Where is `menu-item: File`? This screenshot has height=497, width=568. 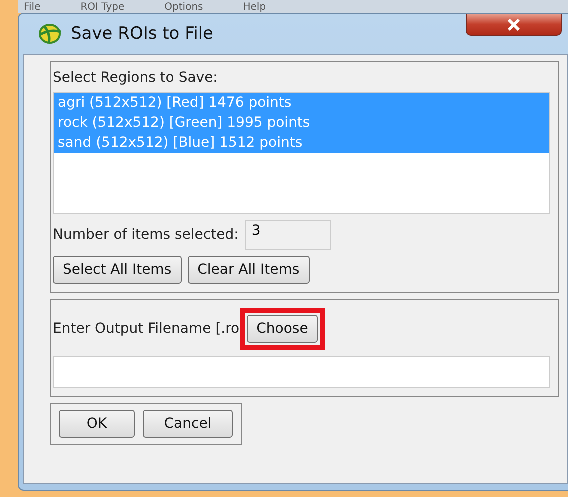 menu-item: File is located at coordinates (32, 7).